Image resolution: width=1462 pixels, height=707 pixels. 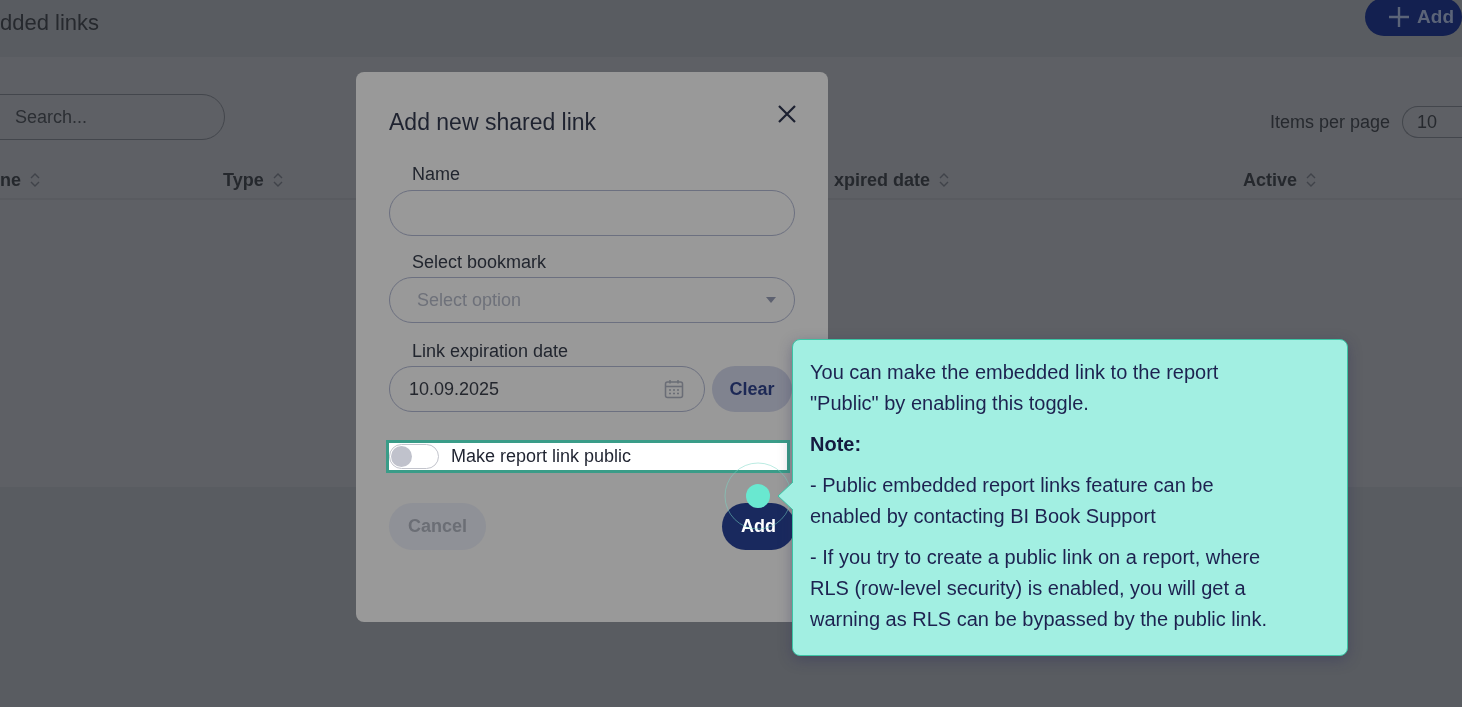 What do you see at coordinates (414, 456) in the screenshot?
I see `toggle-switch` at bounding box center [414, 456].